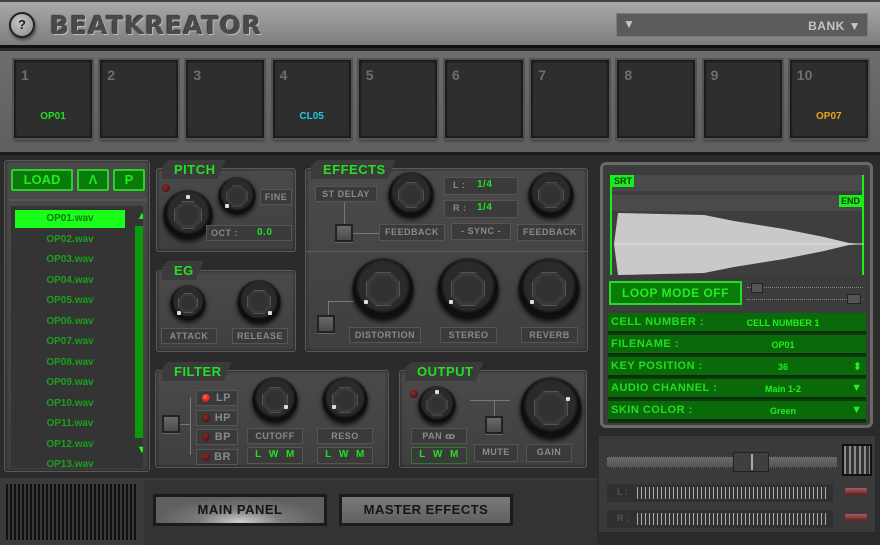 The image size is (880, 545). What do you see at coordinates (70, 342) in the screenshot?
I see `file-list-item: OP07.wav` at bounding box center [70, 342].